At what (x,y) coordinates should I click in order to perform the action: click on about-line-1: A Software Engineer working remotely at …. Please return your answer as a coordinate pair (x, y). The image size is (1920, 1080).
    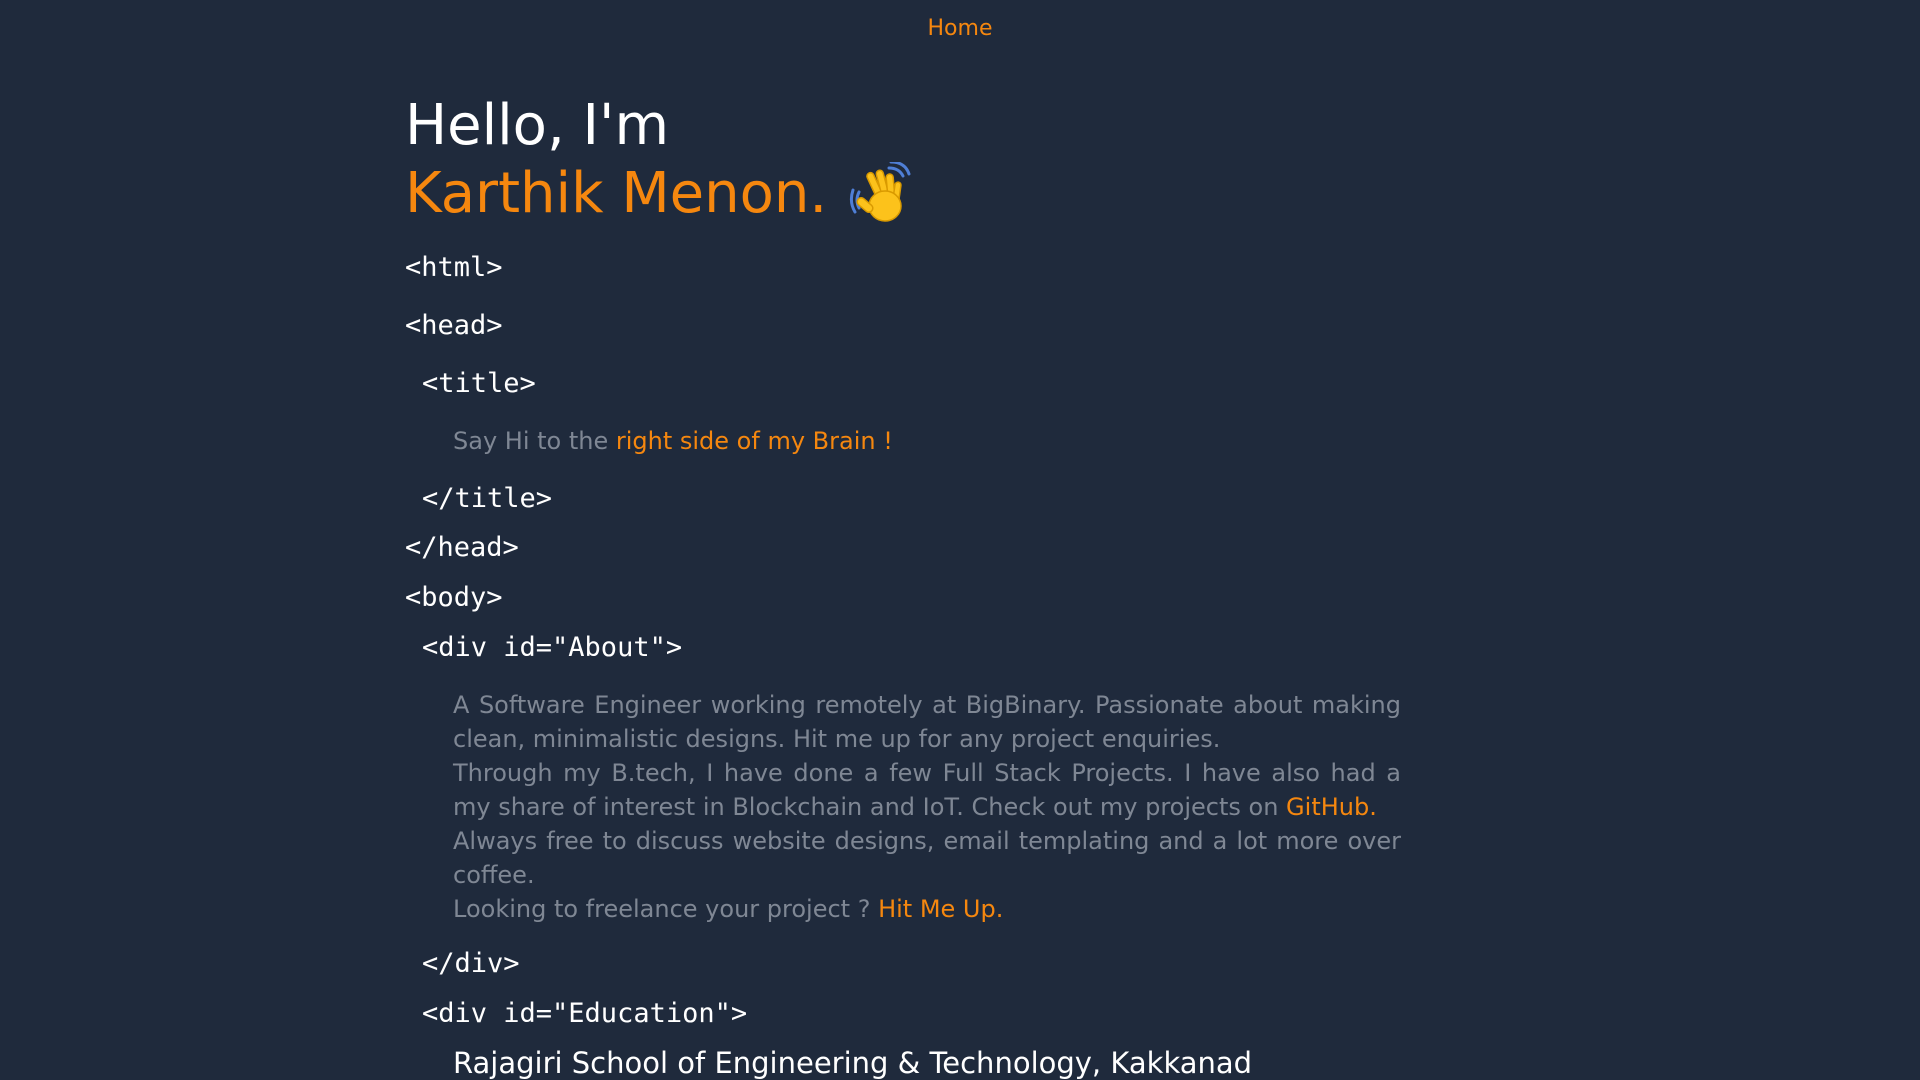
    Looking at the image, I should click on (927, 722).